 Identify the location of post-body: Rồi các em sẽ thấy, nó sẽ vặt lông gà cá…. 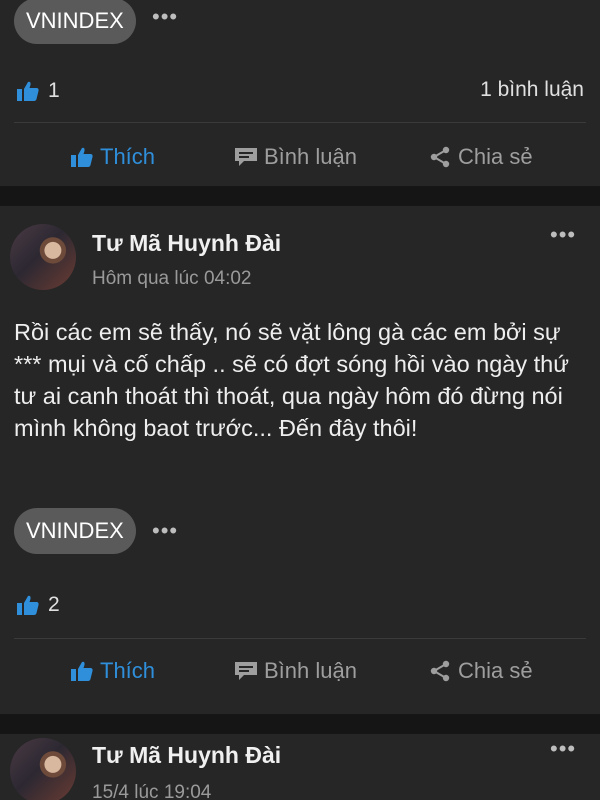
(291, 380).